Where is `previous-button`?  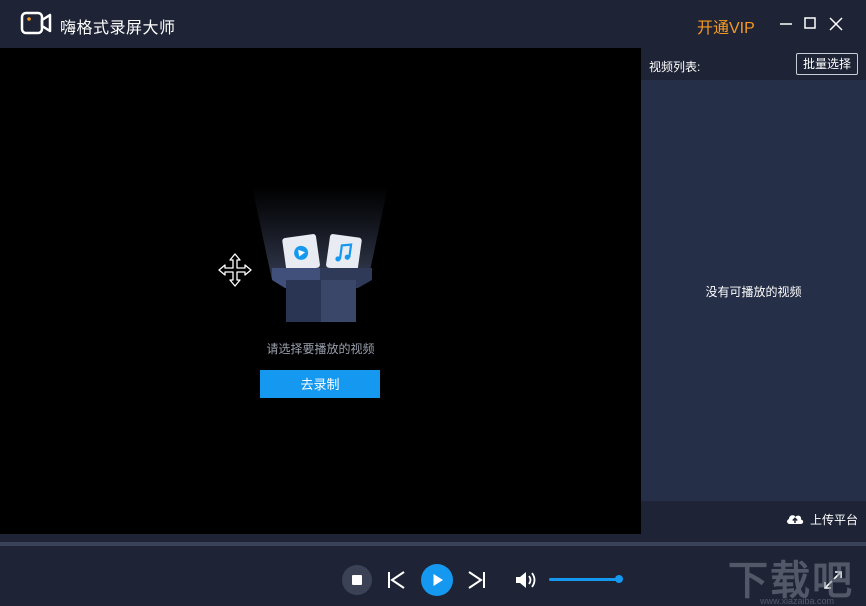
previous-button is located at coordinates (396, 582).